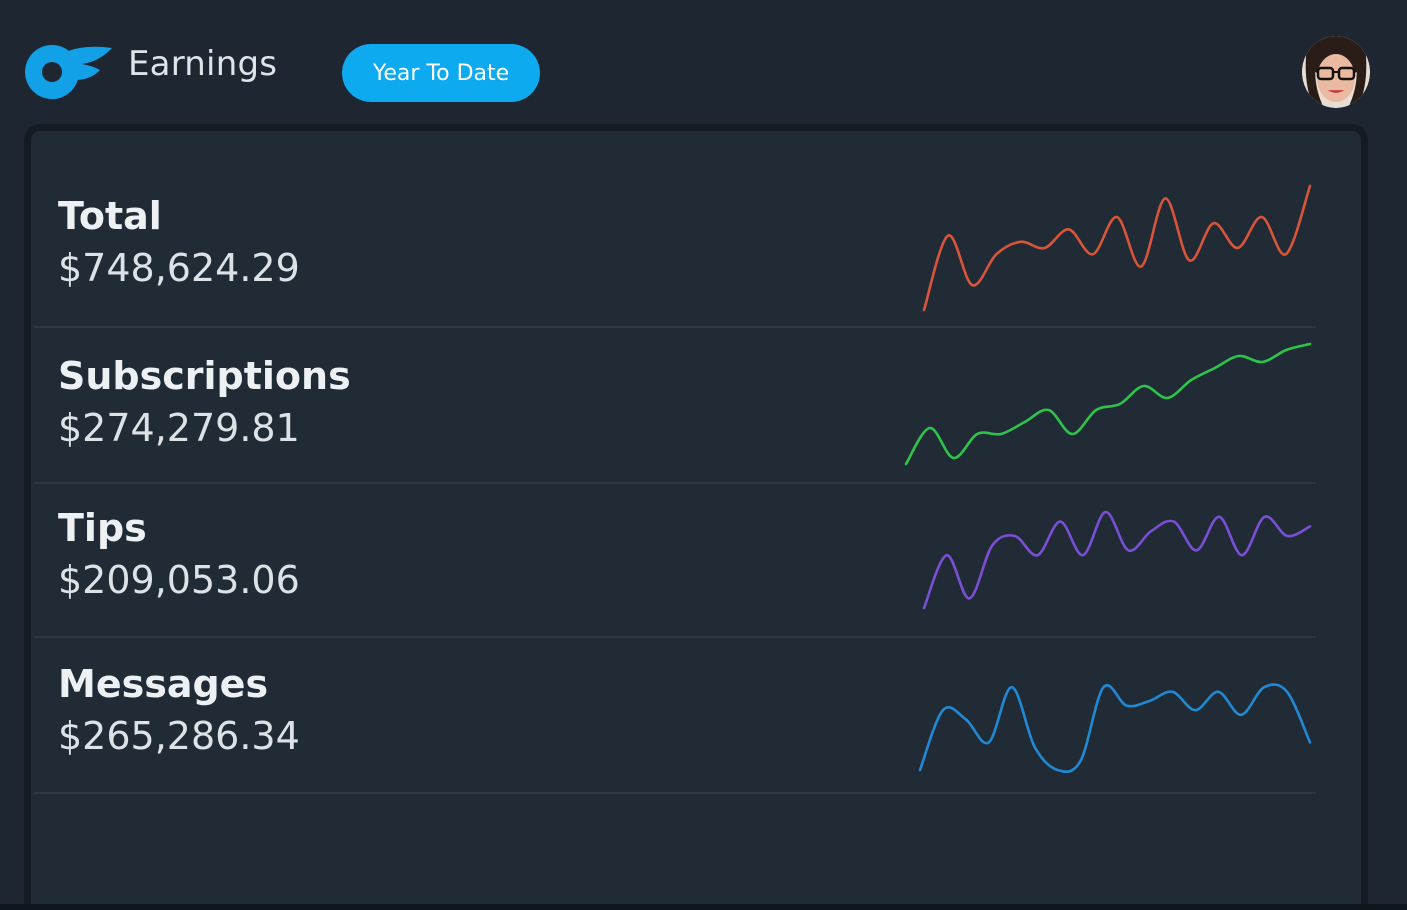  Describe the element at coordinates (110, 216) in the screenshot. I see `row-label: Total` at that location.